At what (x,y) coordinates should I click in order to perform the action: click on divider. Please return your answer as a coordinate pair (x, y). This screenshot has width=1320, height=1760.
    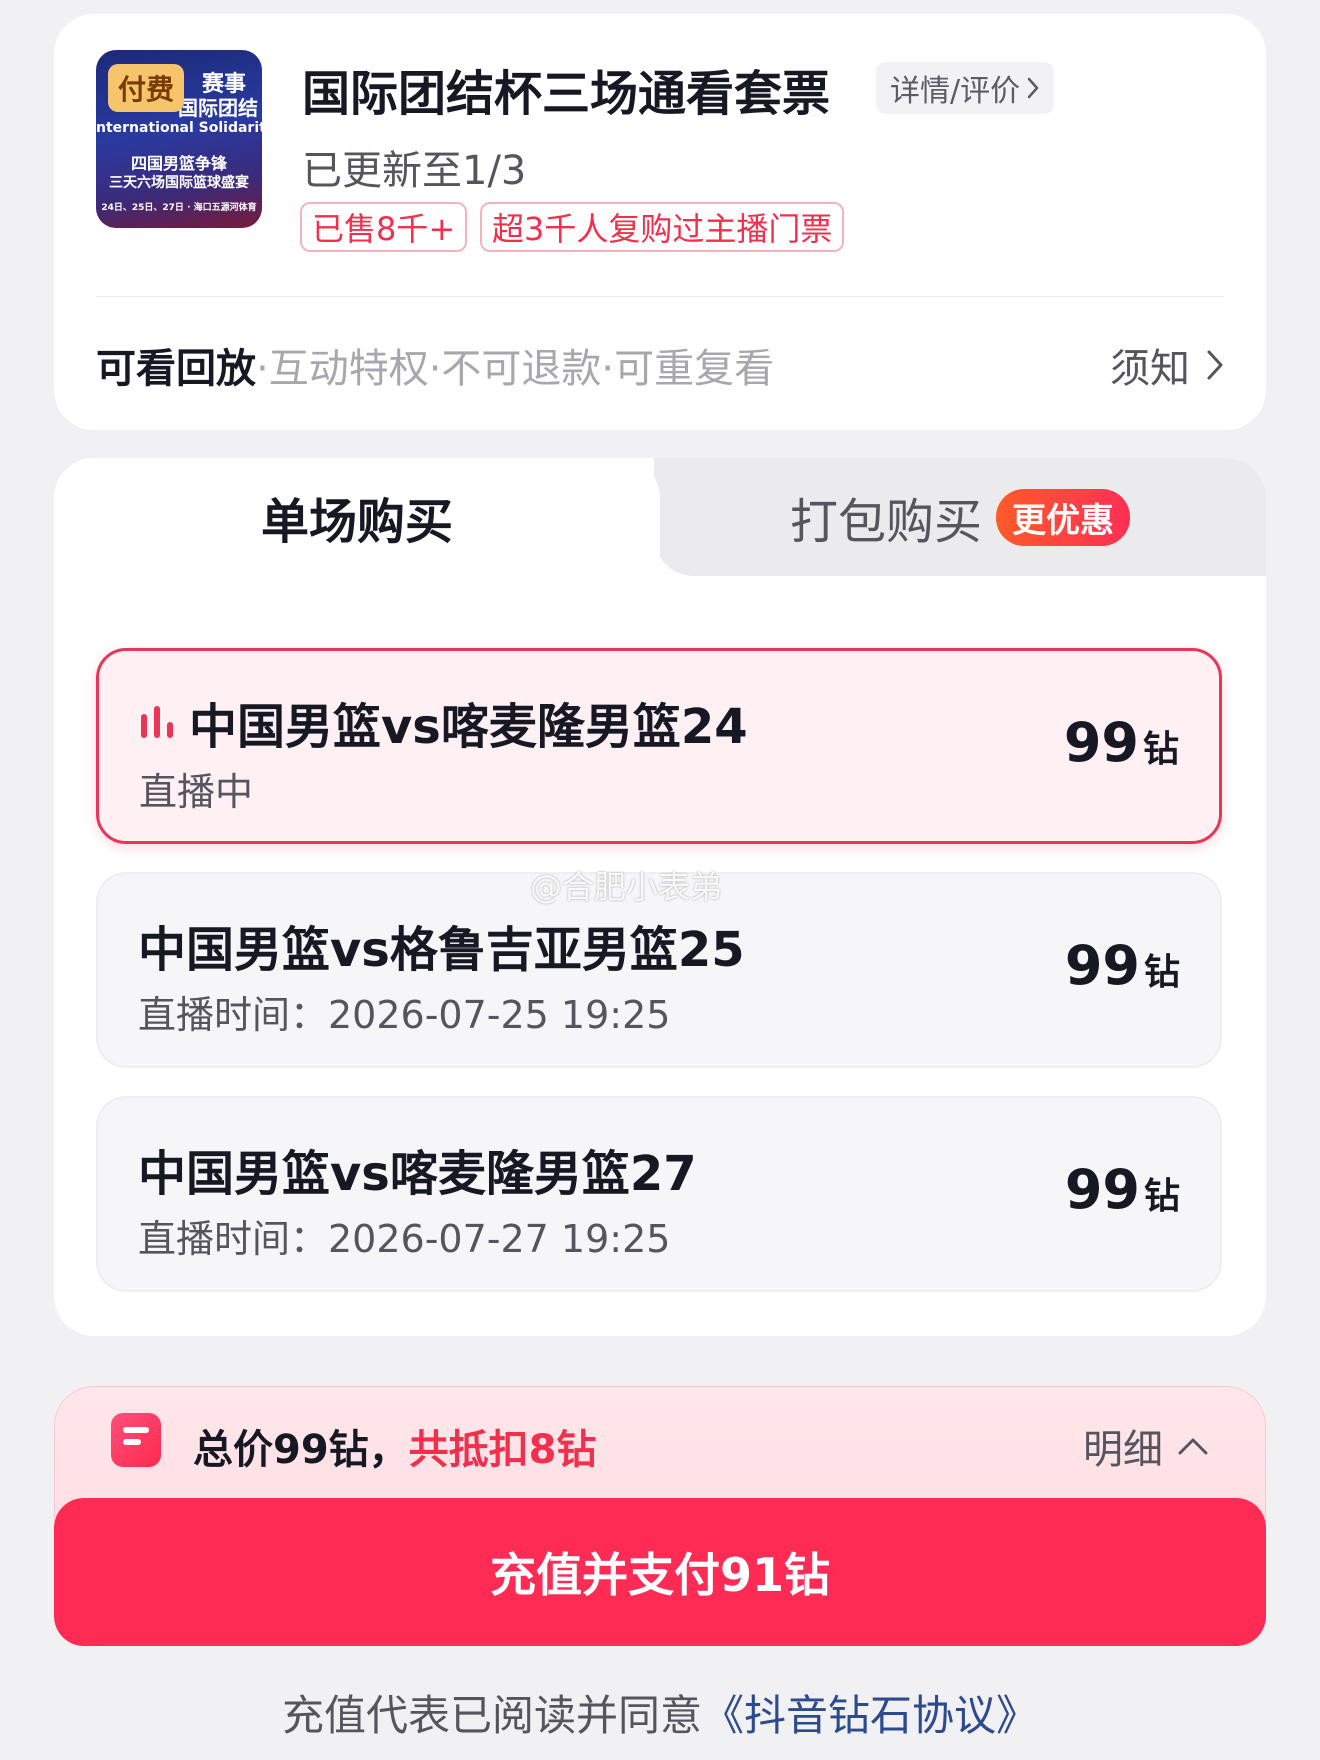
    Looking at the image, I should click on (660, 296).